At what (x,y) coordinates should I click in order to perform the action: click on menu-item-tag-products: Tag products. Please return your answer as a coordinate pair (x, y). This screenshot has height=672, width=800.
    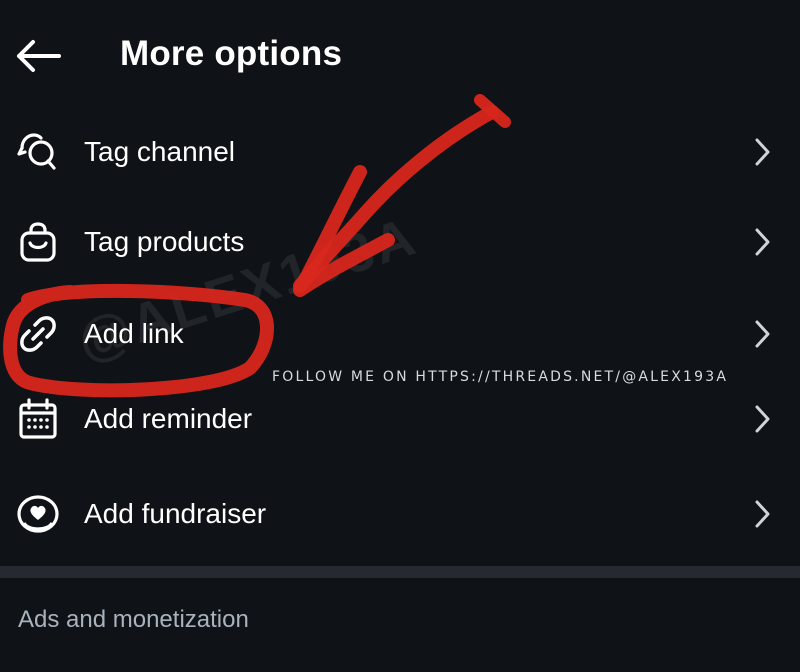
    Looking at the image, I should click on (400, 242).